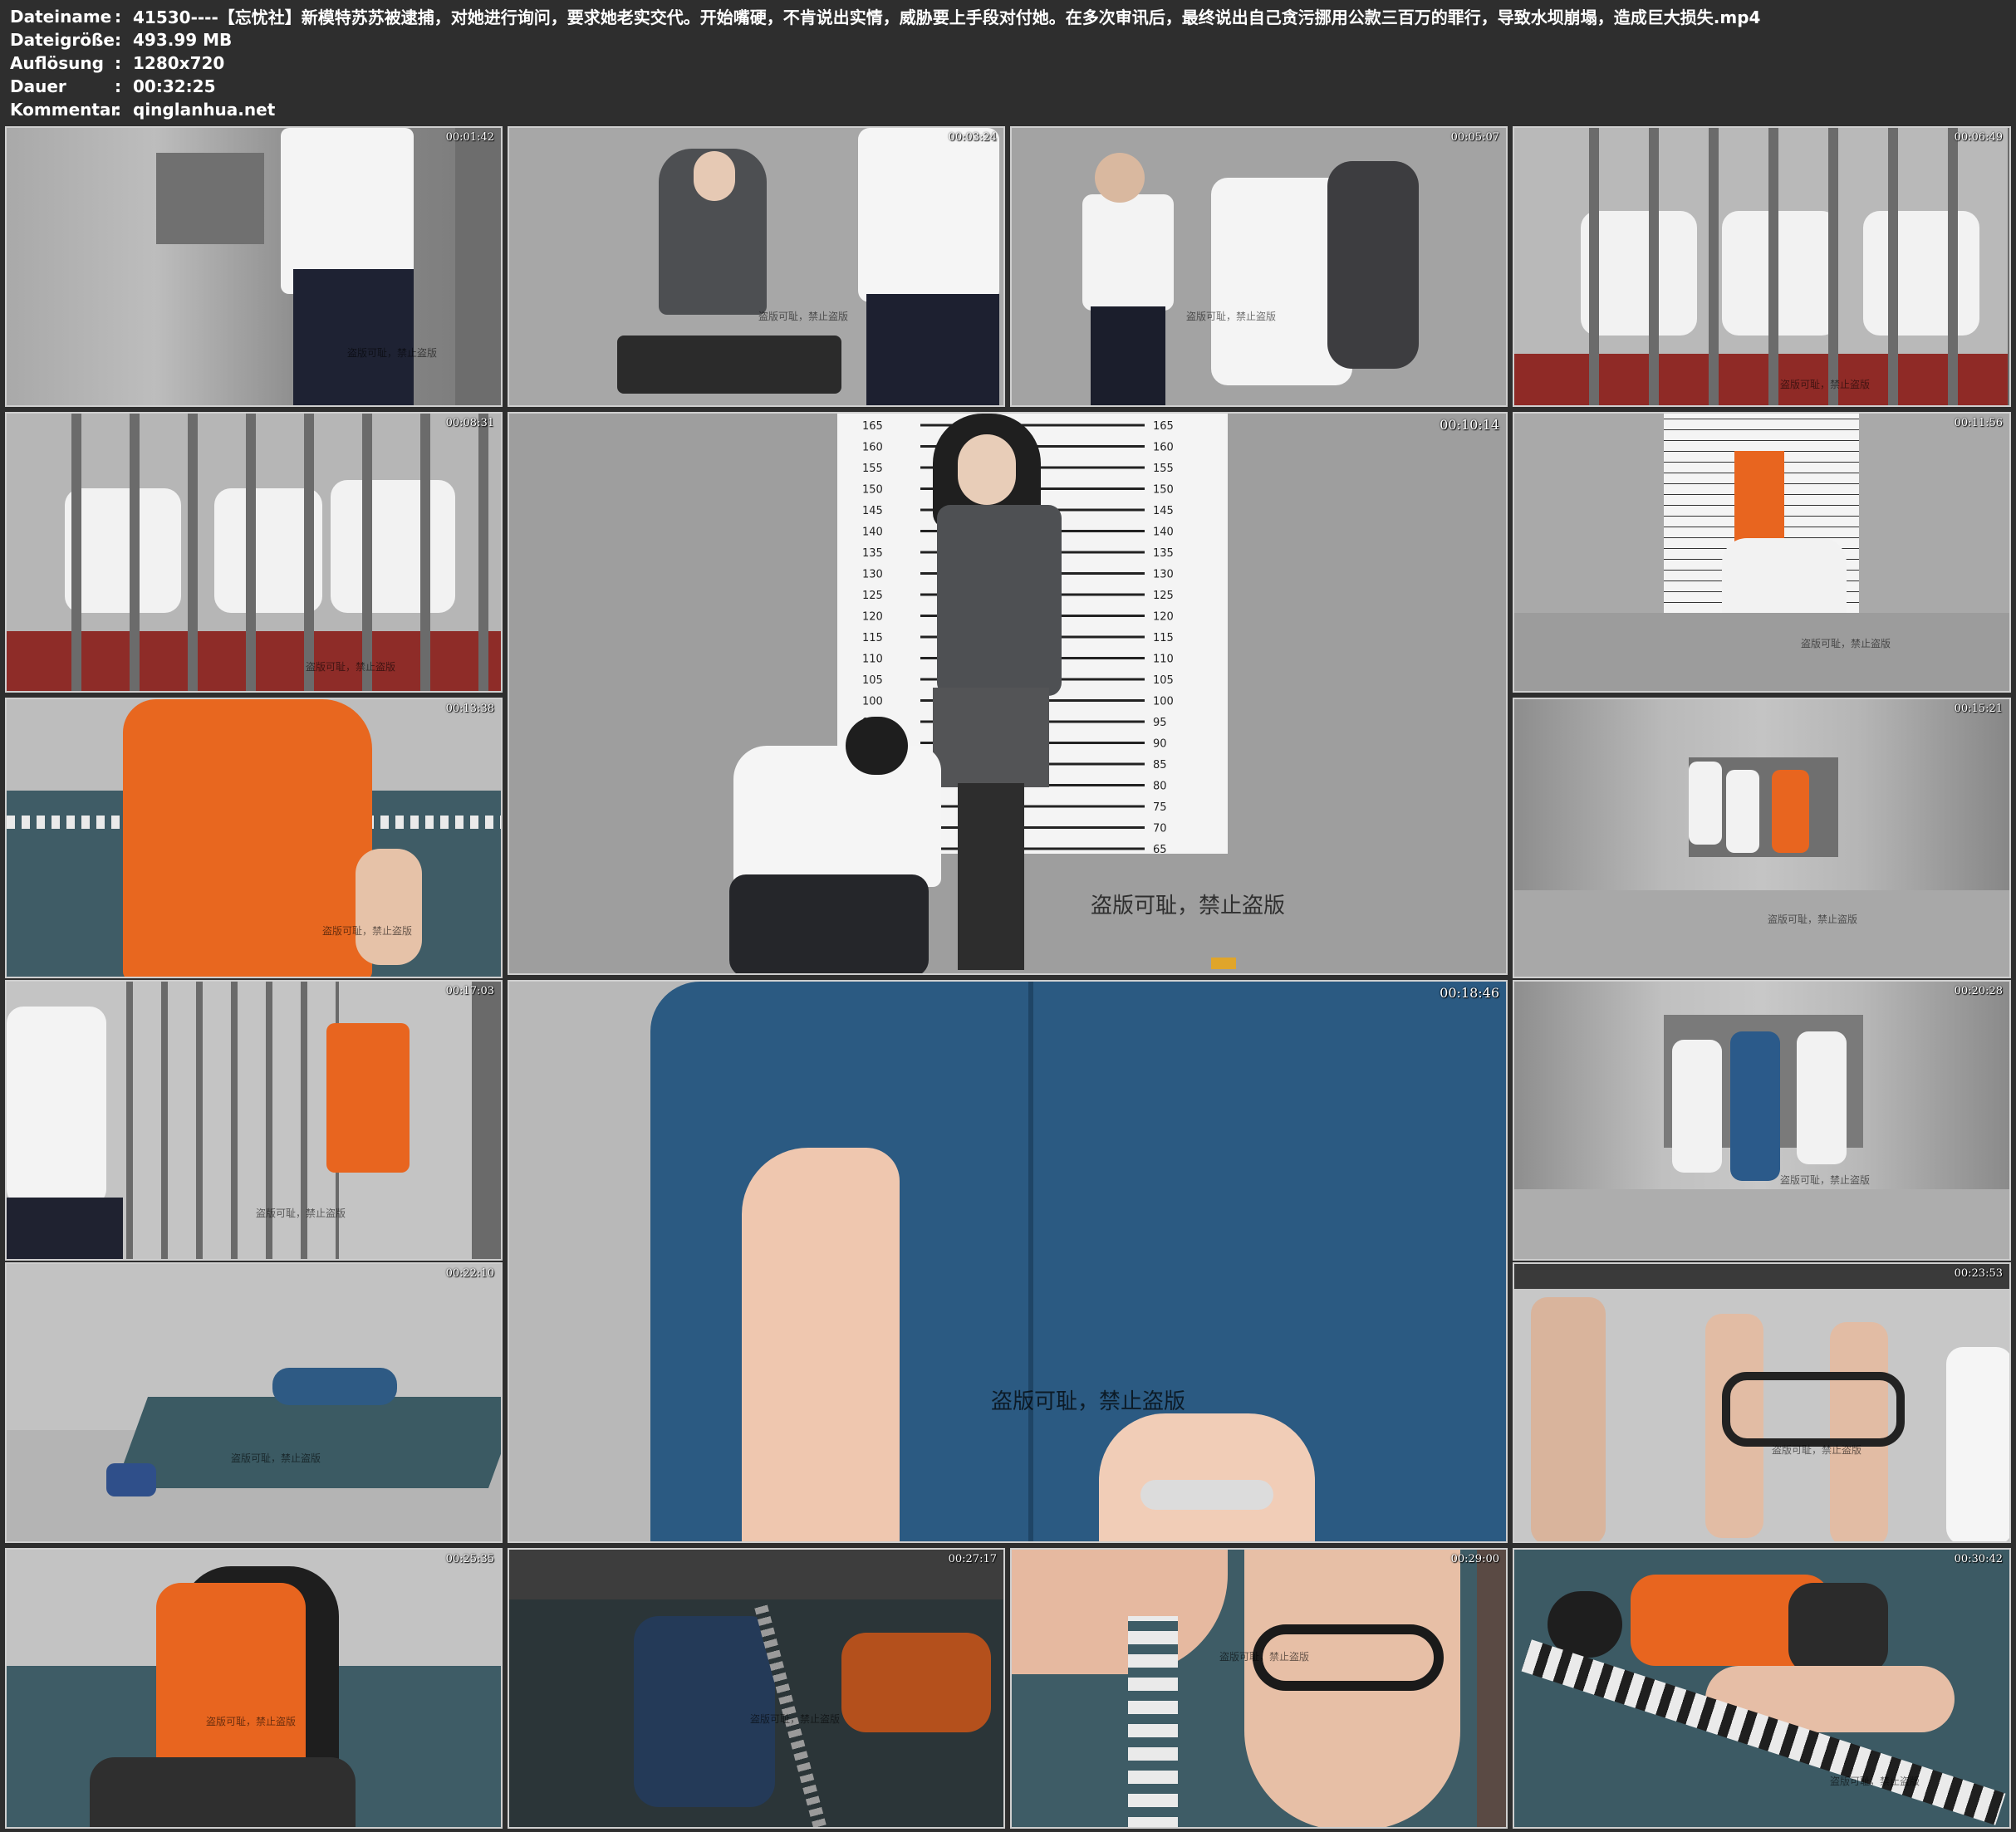 Image resolution: width=2016 pixels, height=1832 pixels. What do you see at coordinates (131, 1479) in the screenshot?
I see `slippers` at bounding box center [131, 1479].